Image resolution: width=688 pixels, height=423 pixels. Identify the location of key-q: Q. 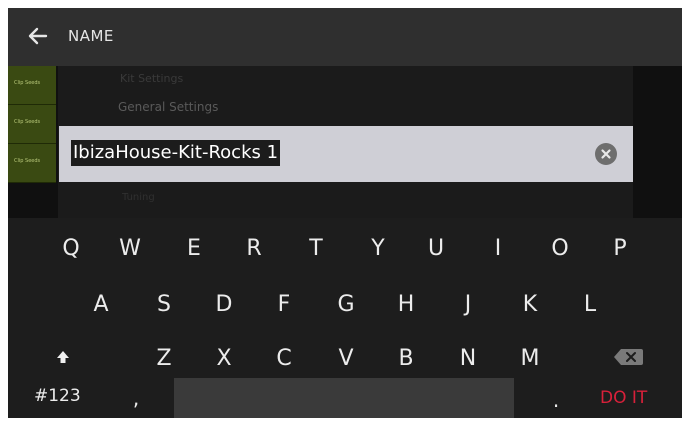
(71, 249).